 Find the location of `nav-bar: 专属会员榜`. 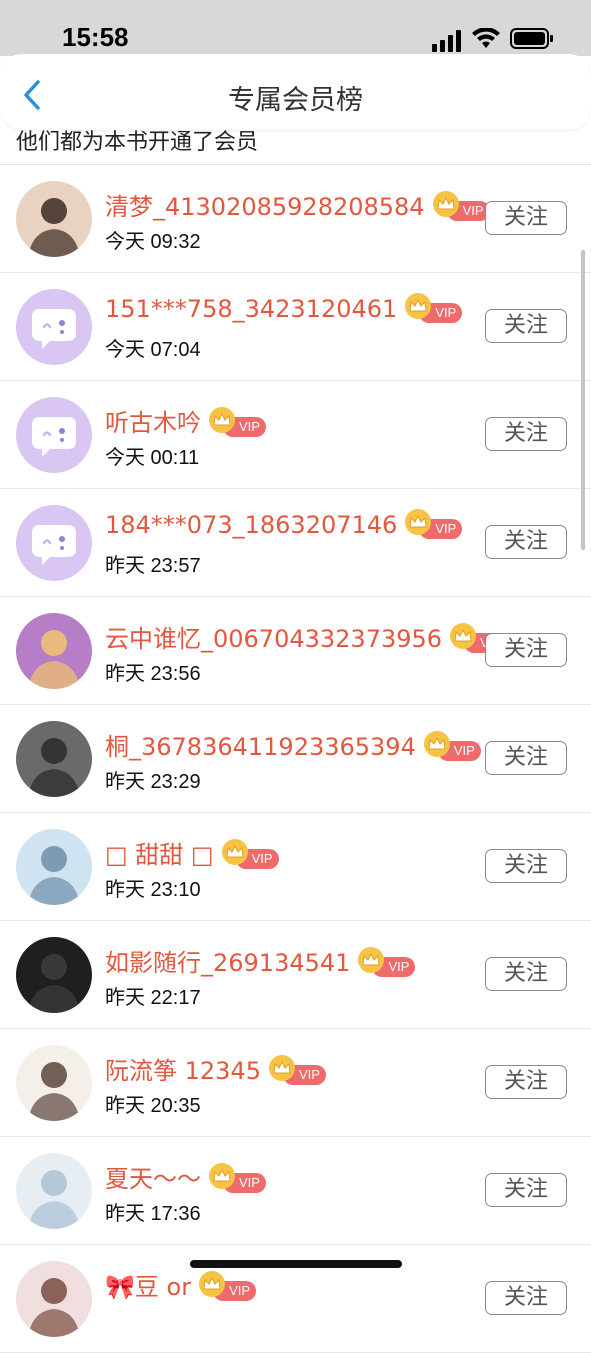

nav-bar: 专属会员榜 is located at coordinates (295, 92).